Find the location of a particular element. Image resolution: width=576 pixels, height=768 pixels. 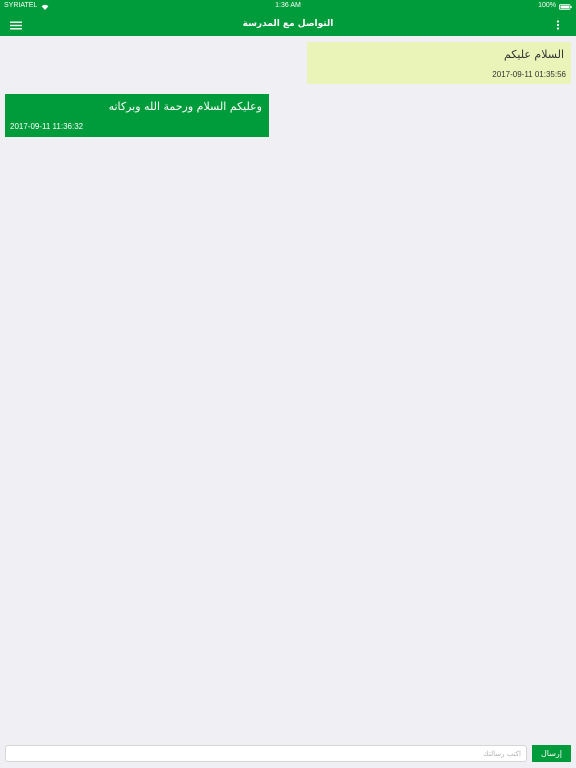

page-title: التواصل مع المدرسة is located at coordinates (288, 24).